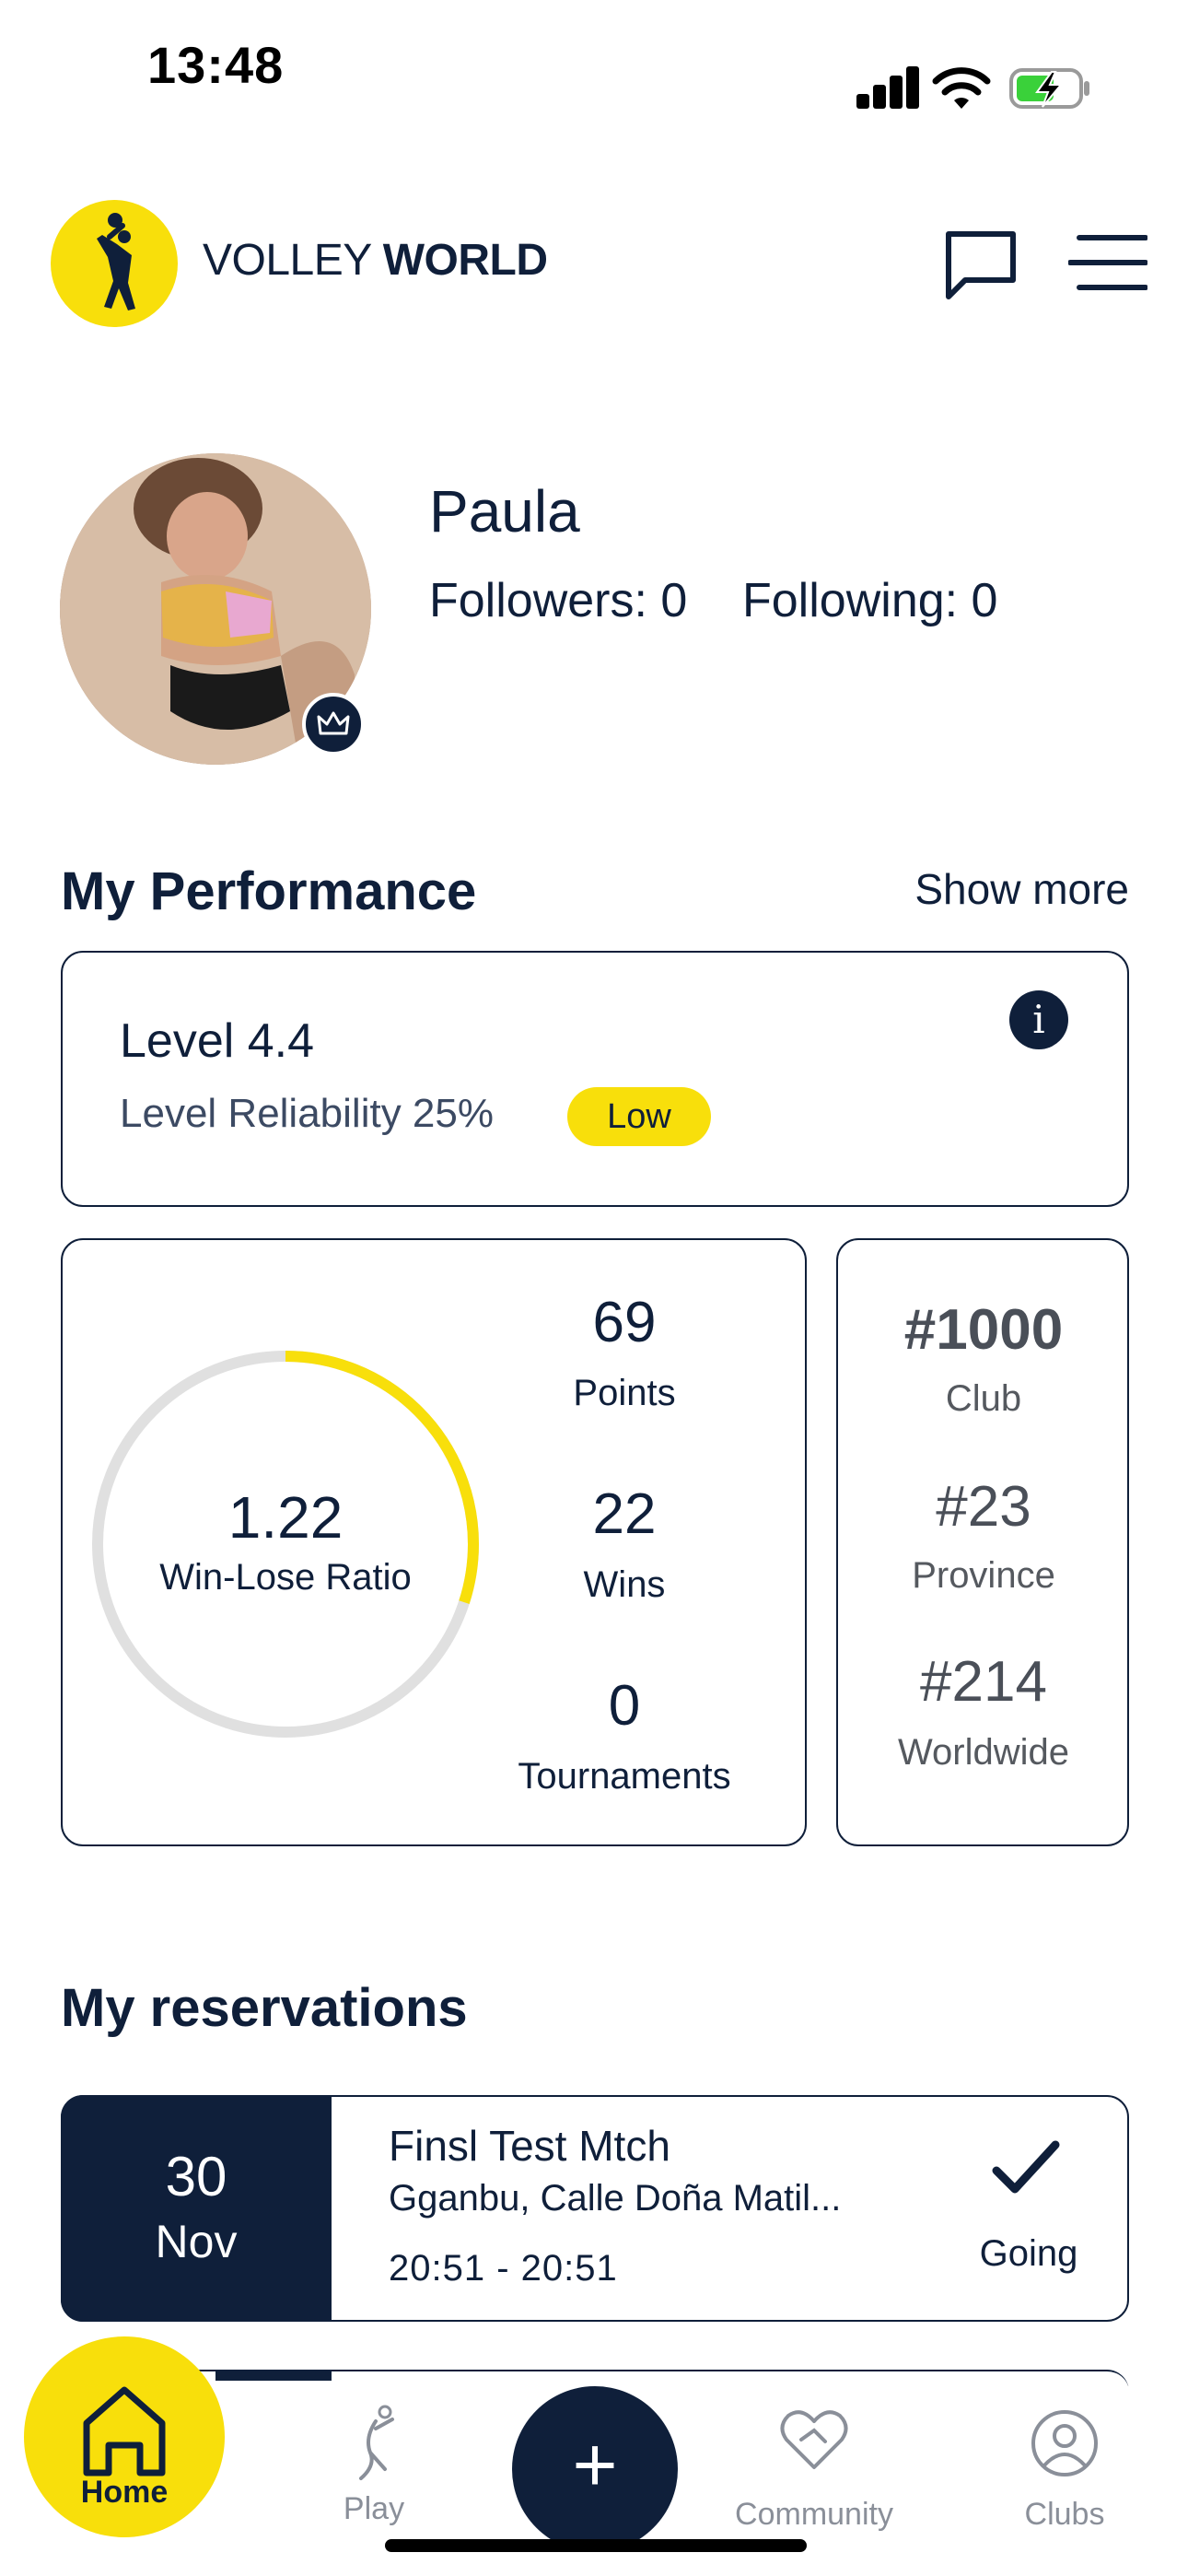  I want to click on brand-name: VOLLEY WORLD, so click(375, 260).